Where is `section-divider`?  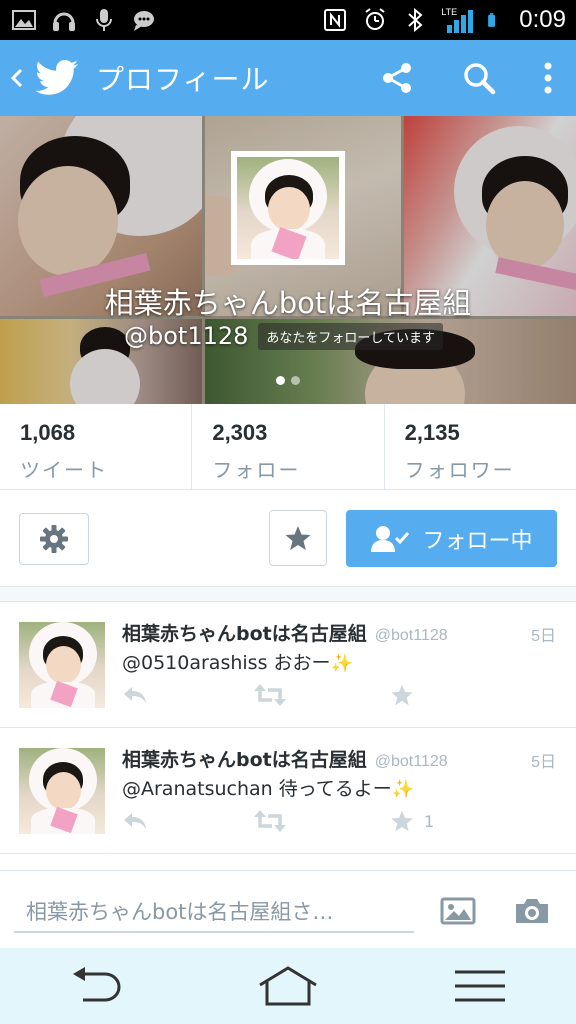
section-divider is located at coordinates (288, 594).